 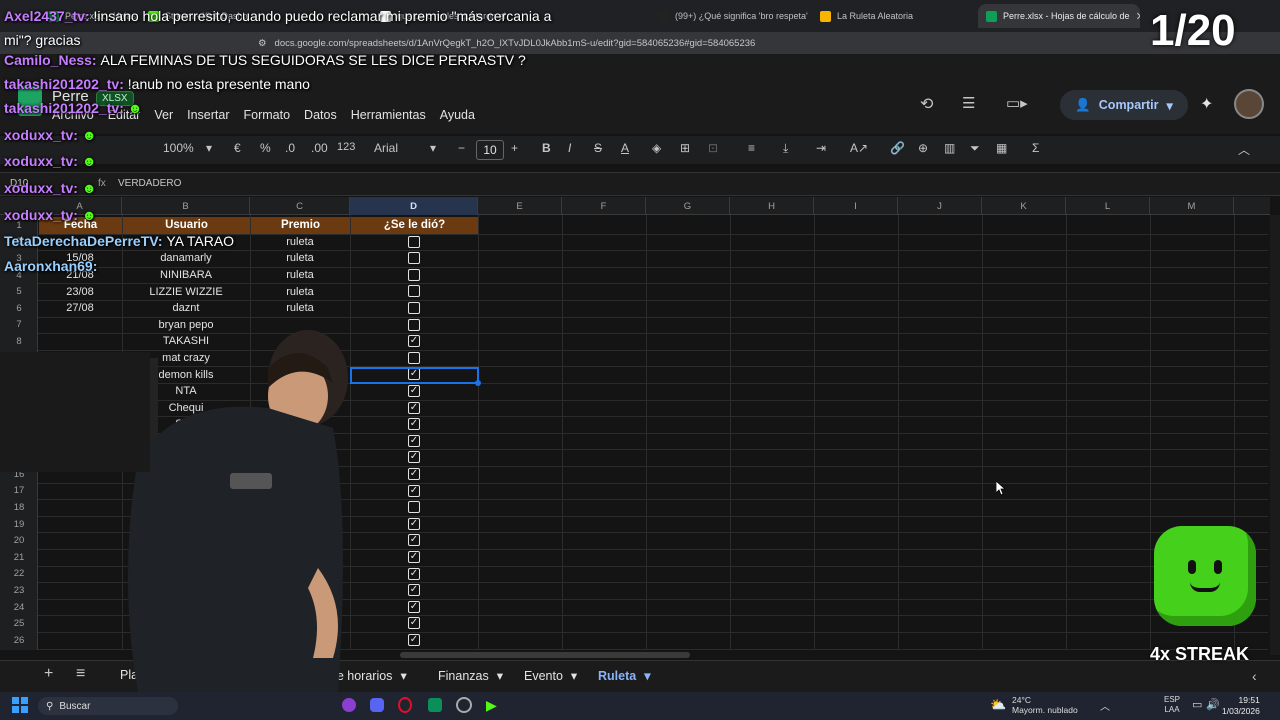 I want to click on sheet-tab: Finanzas ▾, so click(x=470, y=676).